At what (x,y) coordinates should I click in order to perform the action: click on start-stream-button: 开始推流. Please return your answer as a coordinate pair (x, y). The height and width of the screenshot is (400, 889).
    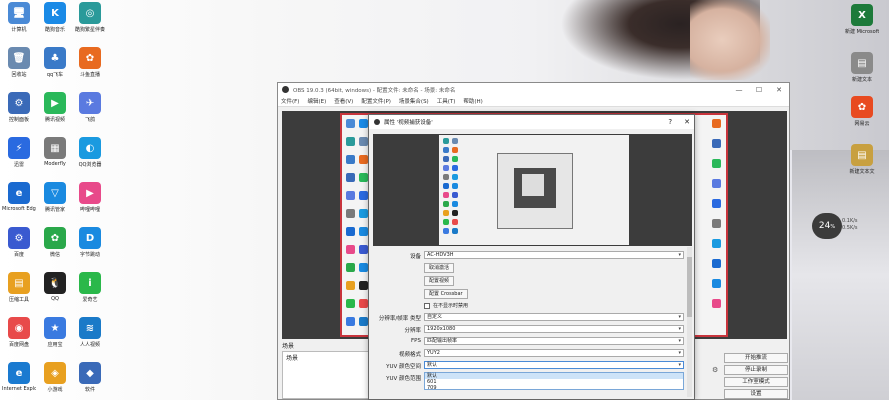
    Looking at the image, I should click on (756, 358).